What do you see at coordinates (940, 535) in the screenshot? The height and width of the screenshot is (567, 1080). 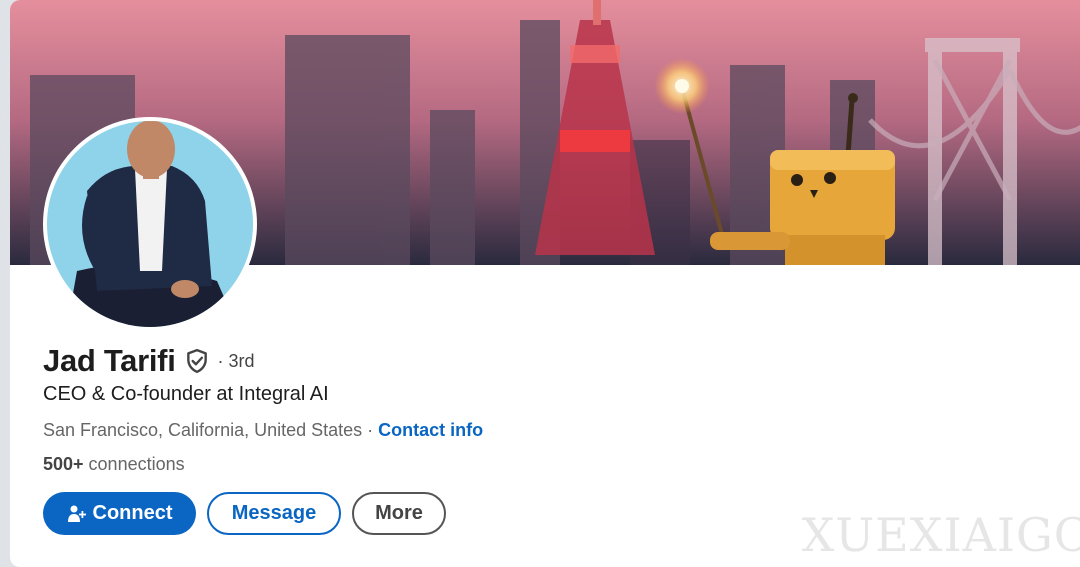 I see `watermark-text: XUEXIAIGC` at bounding box center [940, 535].